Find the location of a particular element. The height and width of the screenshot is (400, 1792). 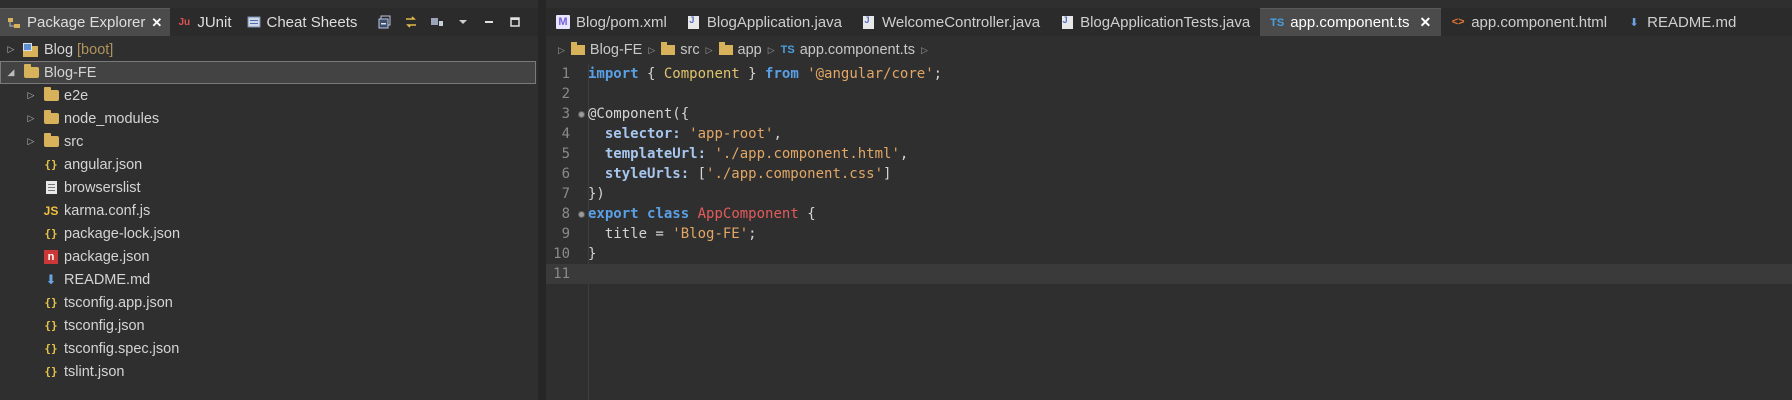

code-line: 2 is located at coordinates (1169, 94).